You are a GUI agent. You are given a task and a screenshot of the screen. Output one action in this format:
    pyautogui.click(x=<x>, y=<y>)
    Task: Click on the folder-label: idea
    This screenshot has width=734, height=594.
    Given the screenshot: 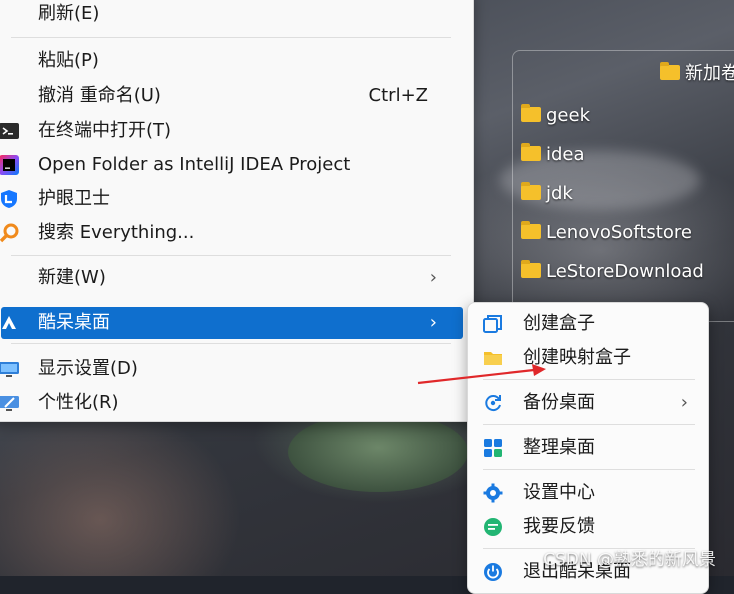 What is the action you would take?
    pyautogui.click(x=565, y=154)
    